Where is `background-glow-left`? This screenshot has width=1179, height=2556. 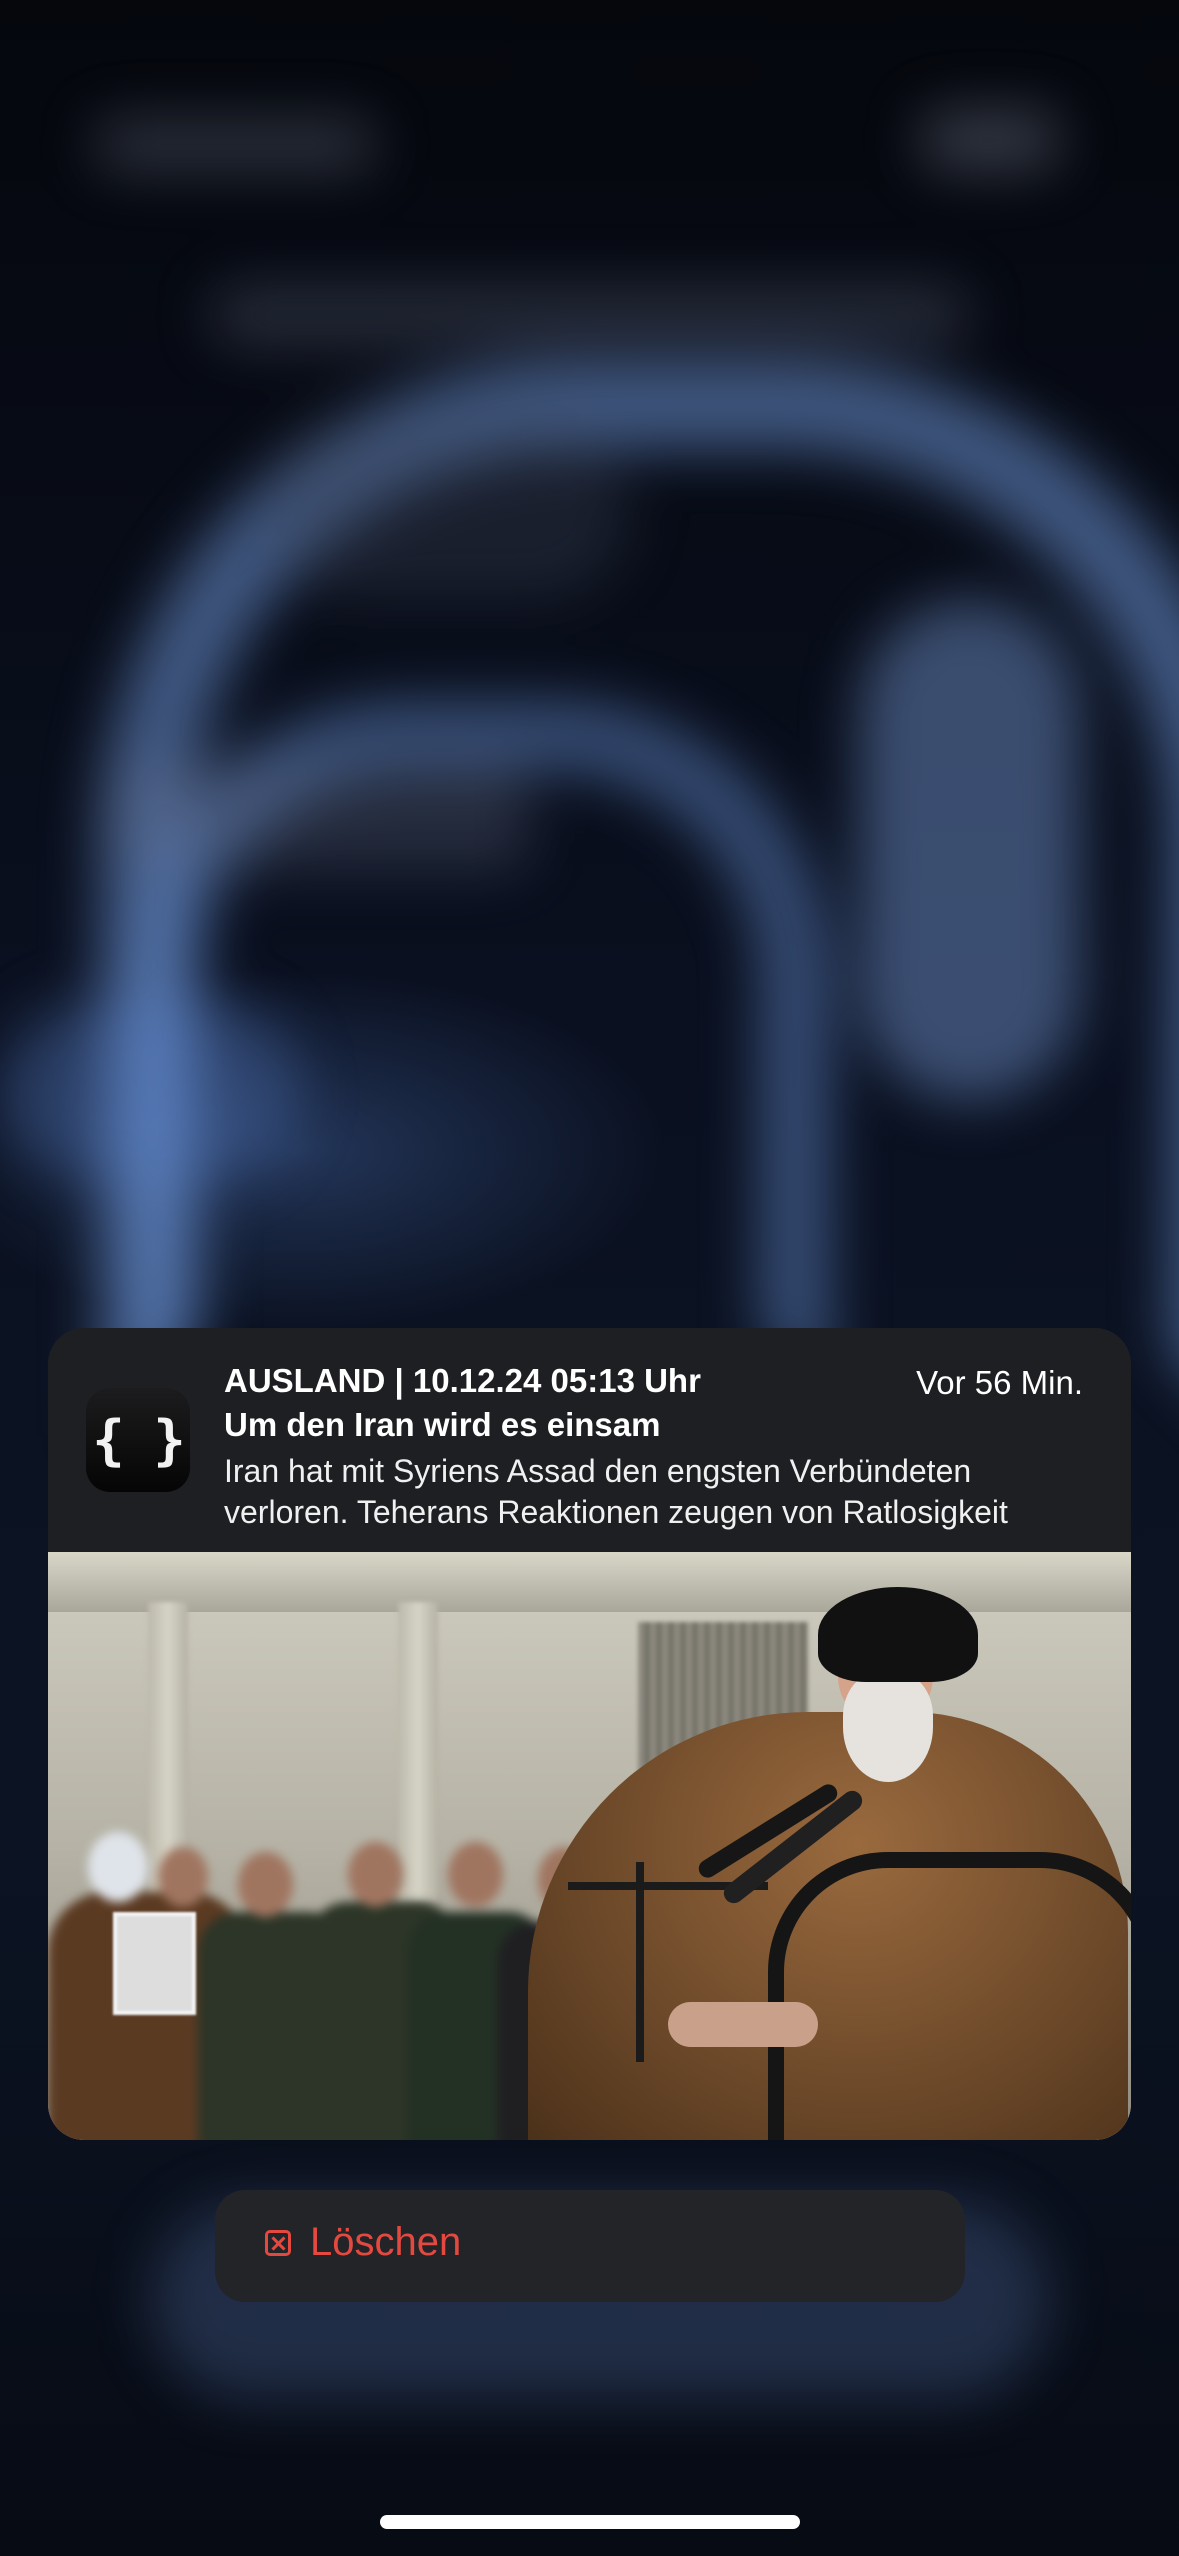 background-glow-left is located at coordinates (150, 1090).